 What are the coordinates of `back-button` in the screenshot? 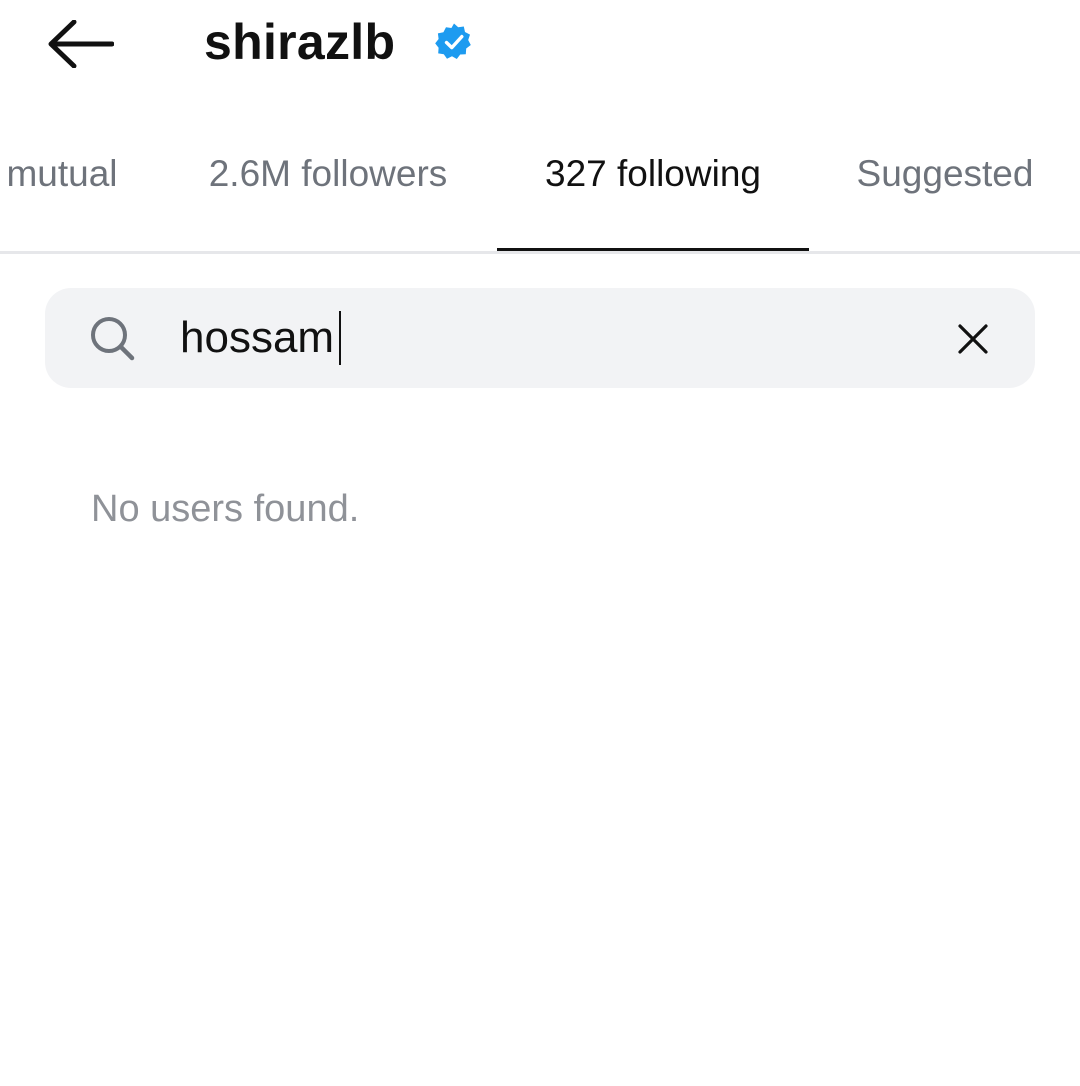 It's located at (80, 44).